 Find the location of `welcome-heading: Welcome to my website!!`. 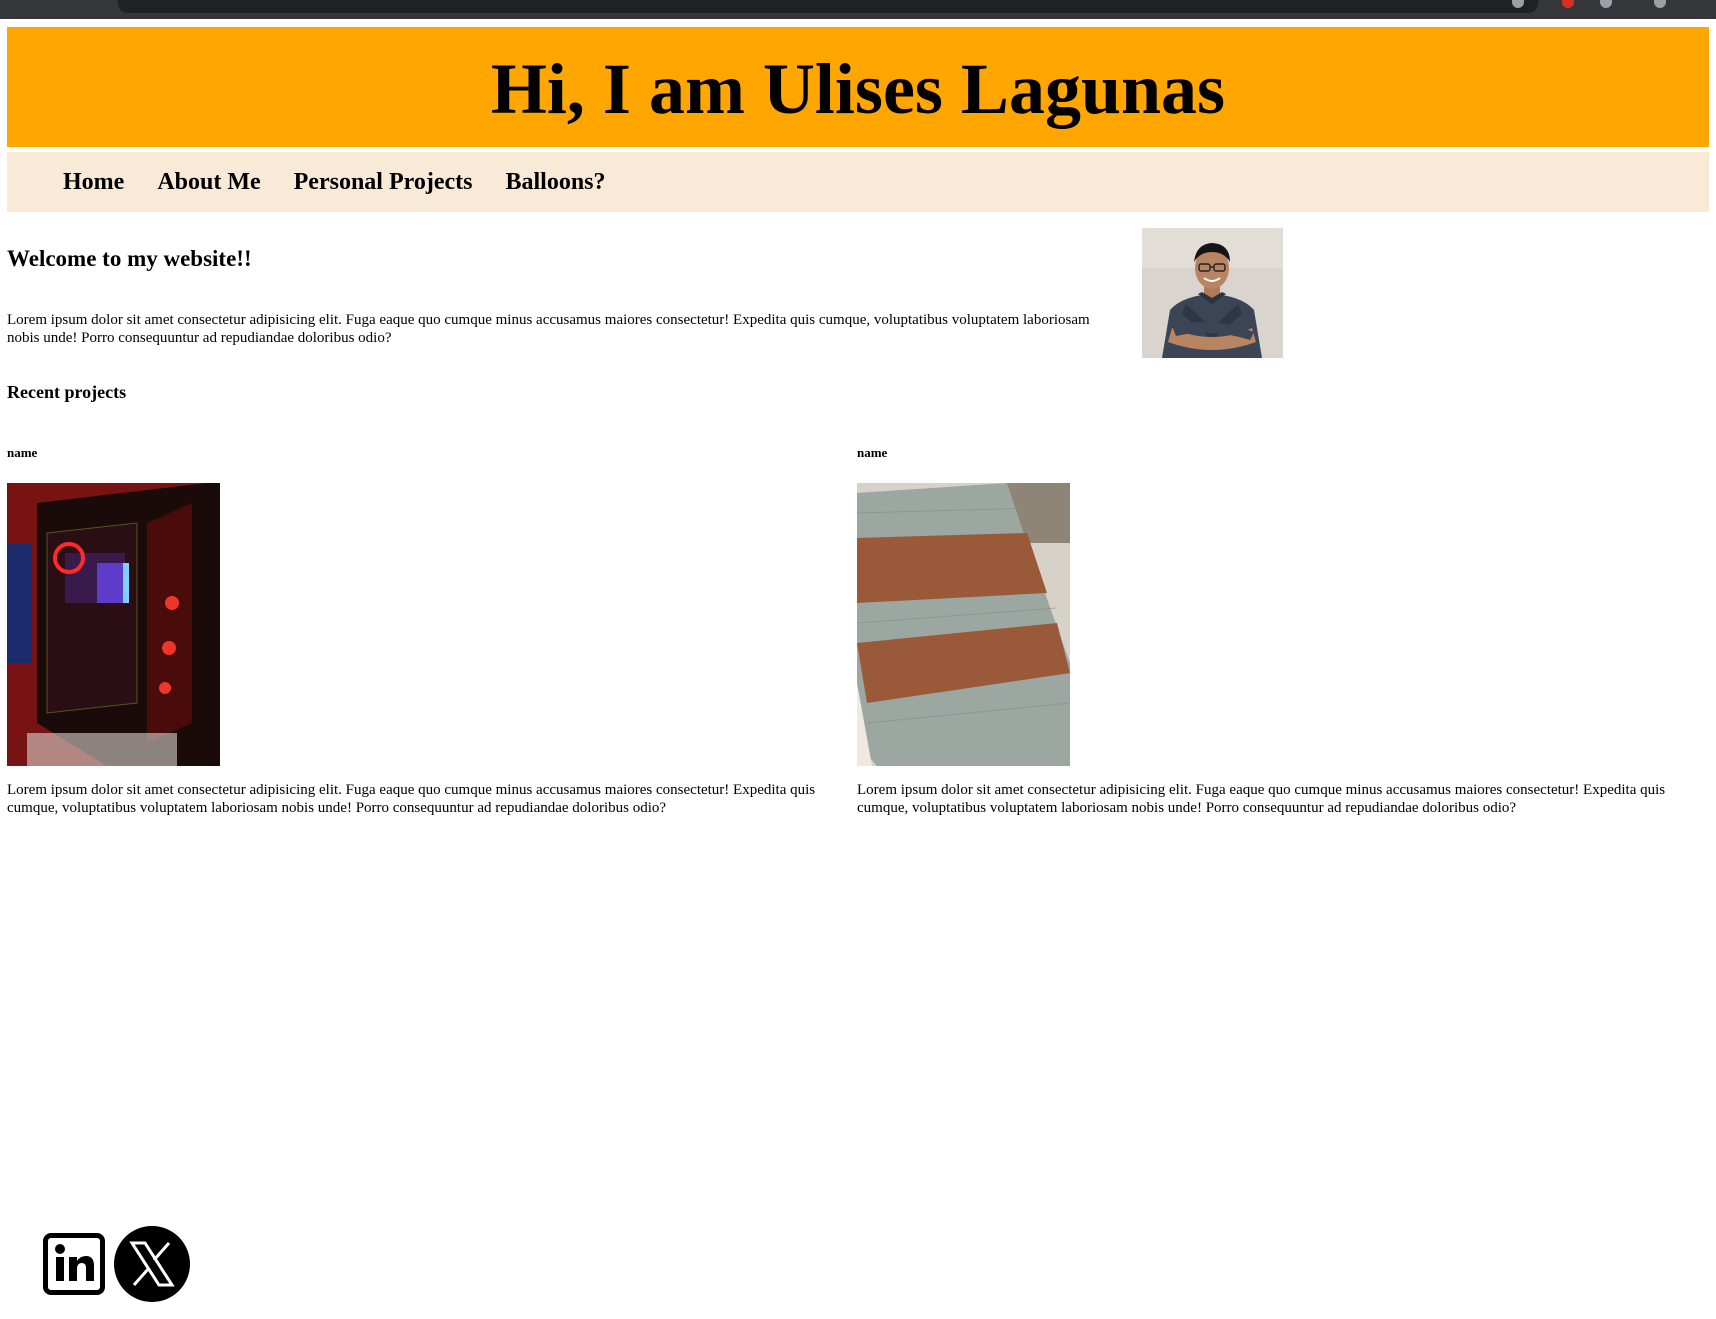

welcome-heading: Welcome to my website!! is located at coordinates (129, 258).